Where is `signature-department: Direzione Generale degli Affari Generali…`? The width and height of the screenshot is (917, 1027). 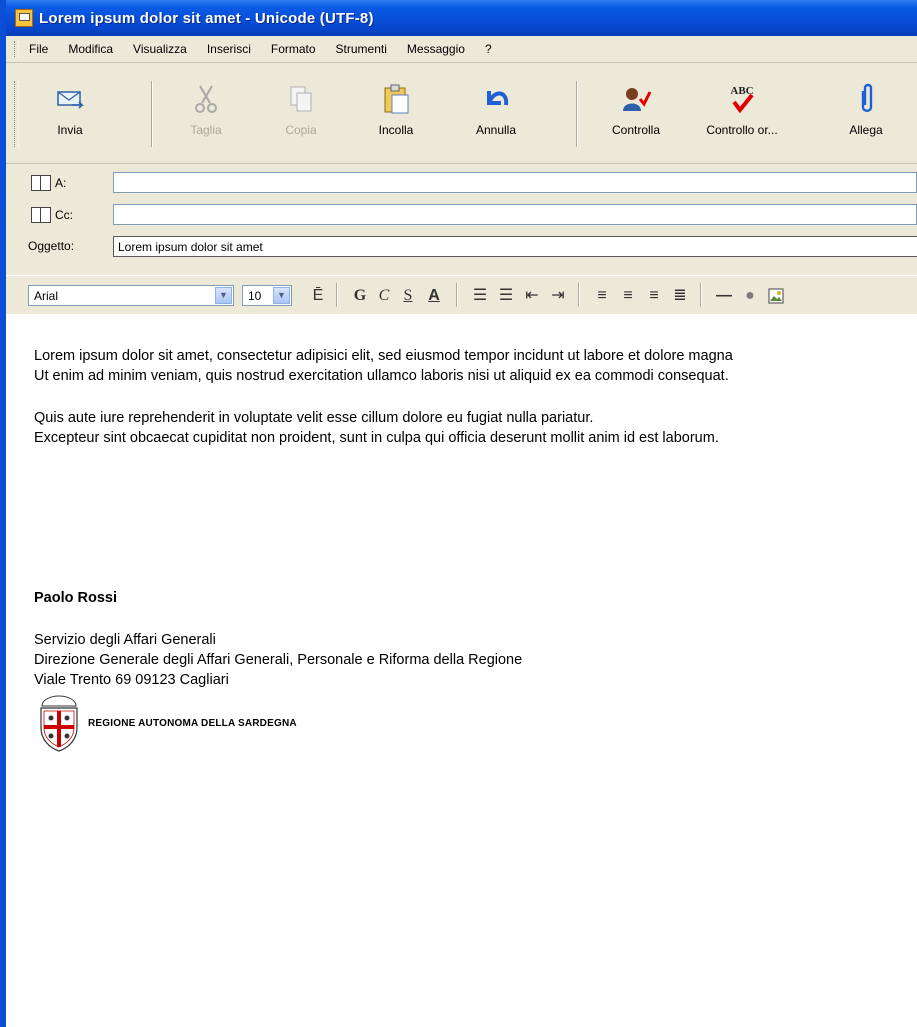
signature-department: Direzione Generale degli Affari Generali… is located at coordinates (278, 660).